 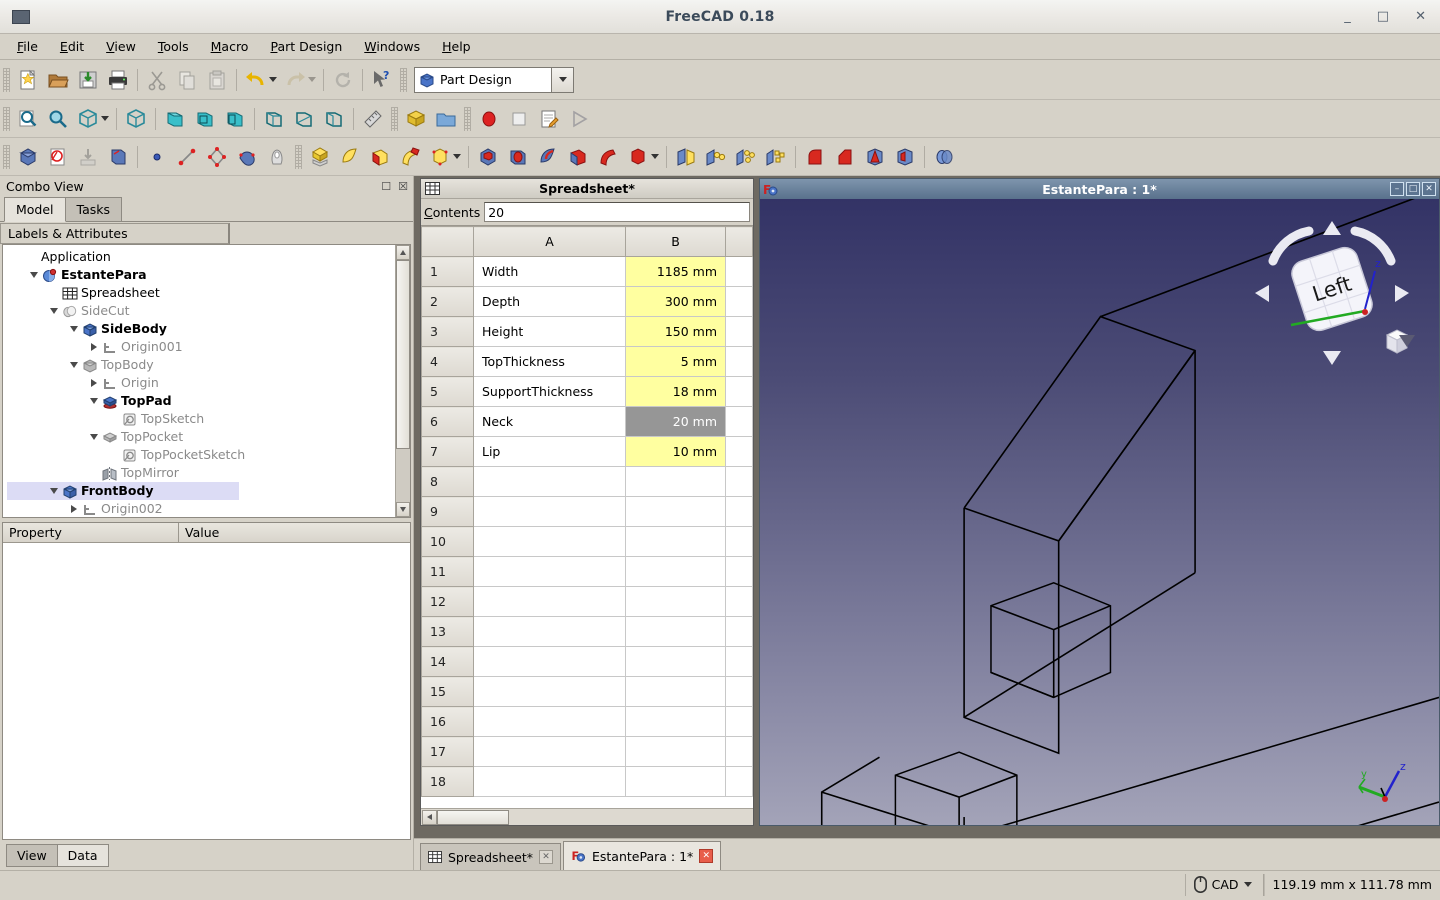 What do you see at coordinates (587, 481) in the screenshot?
I see `spreadsheet-row: 8` at bounding box center [587, 481].